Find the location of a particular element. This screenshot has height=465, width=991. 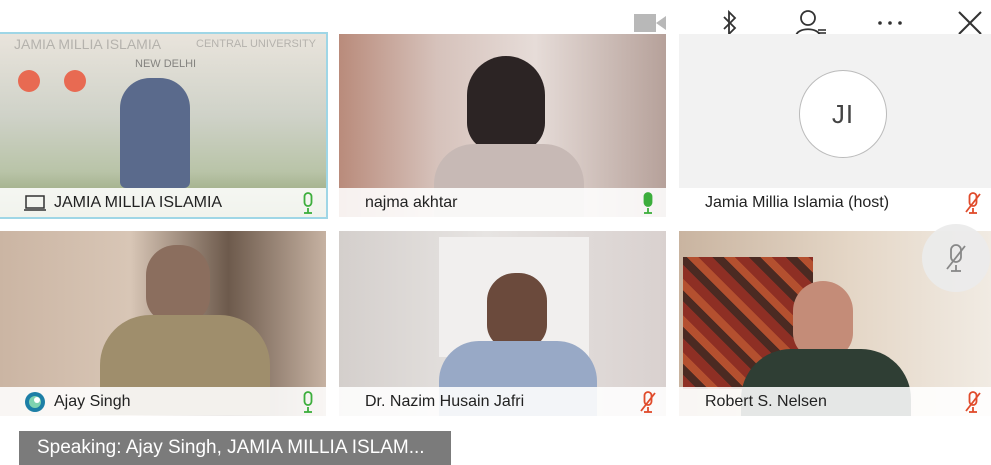

name-bar: Robert S. Nelsen is located at coordinates (835, 401).